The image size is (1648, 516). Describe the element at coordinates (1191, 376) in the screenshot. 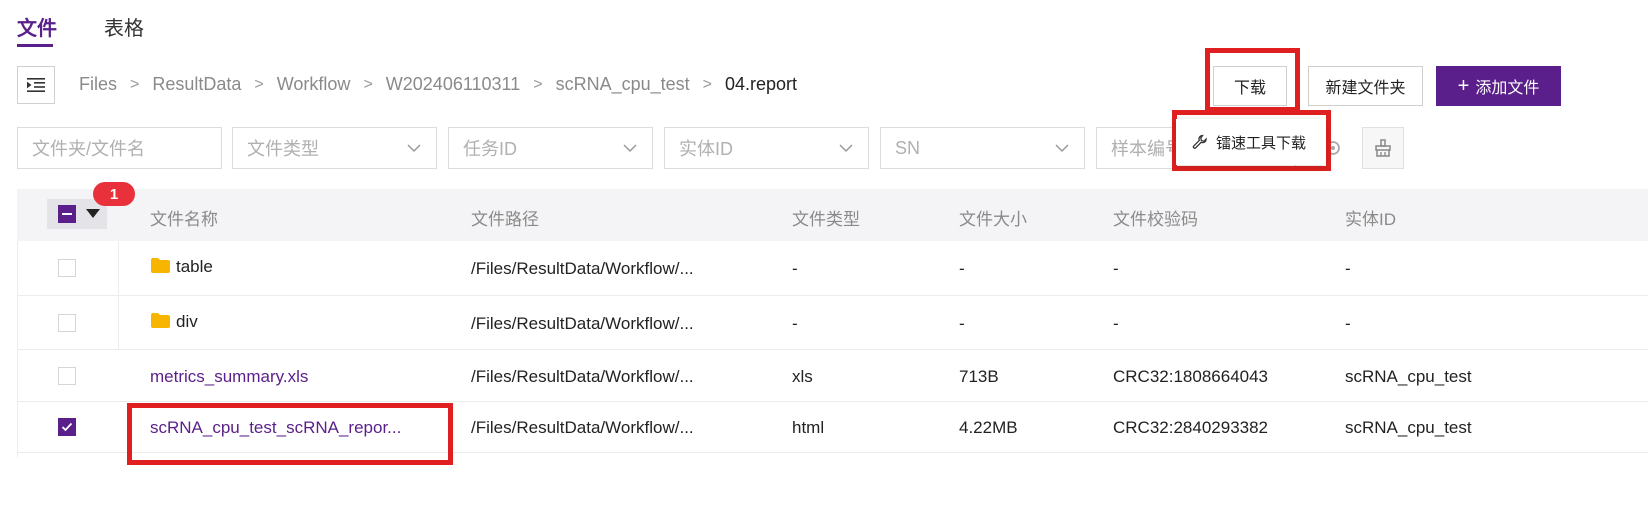

I see `file-checksum: CRC32:1808664043` at that location.